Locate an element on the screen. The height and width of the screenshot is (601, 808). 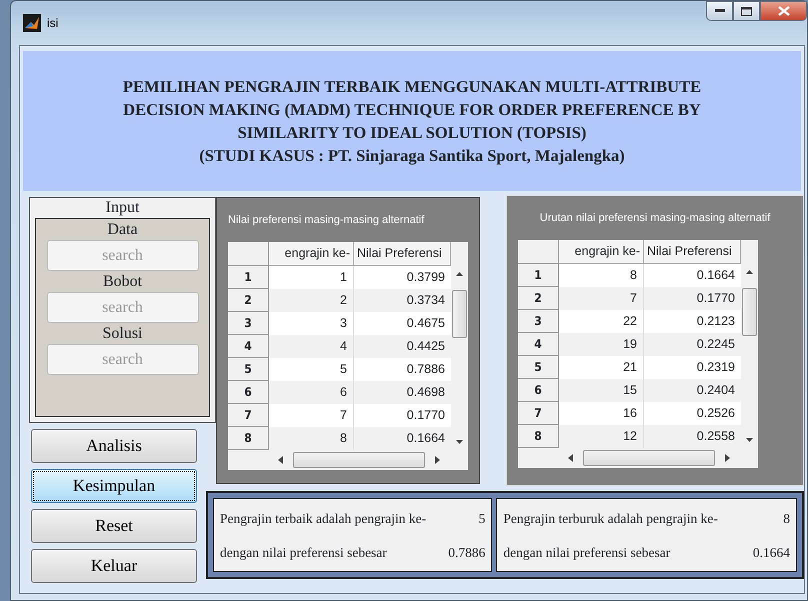
table-cell: 21 is located at coordinates (601, 367).